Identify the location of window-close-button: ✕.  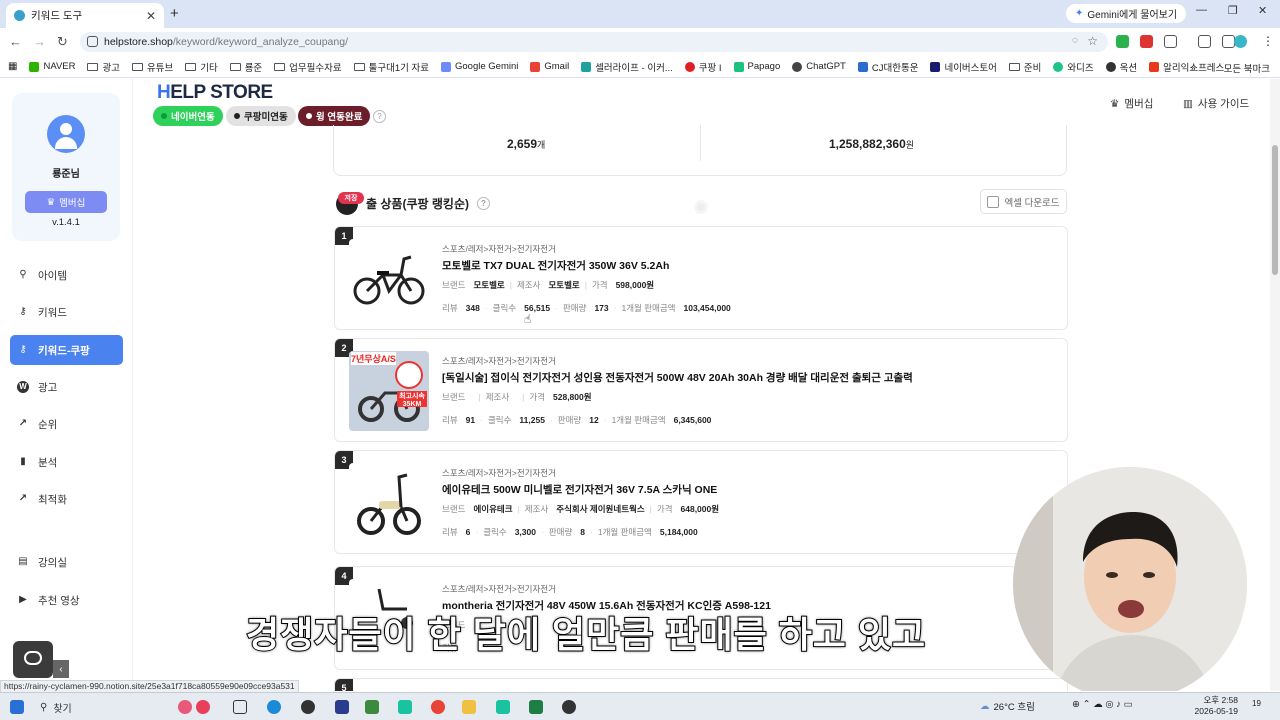
(1262, 10).